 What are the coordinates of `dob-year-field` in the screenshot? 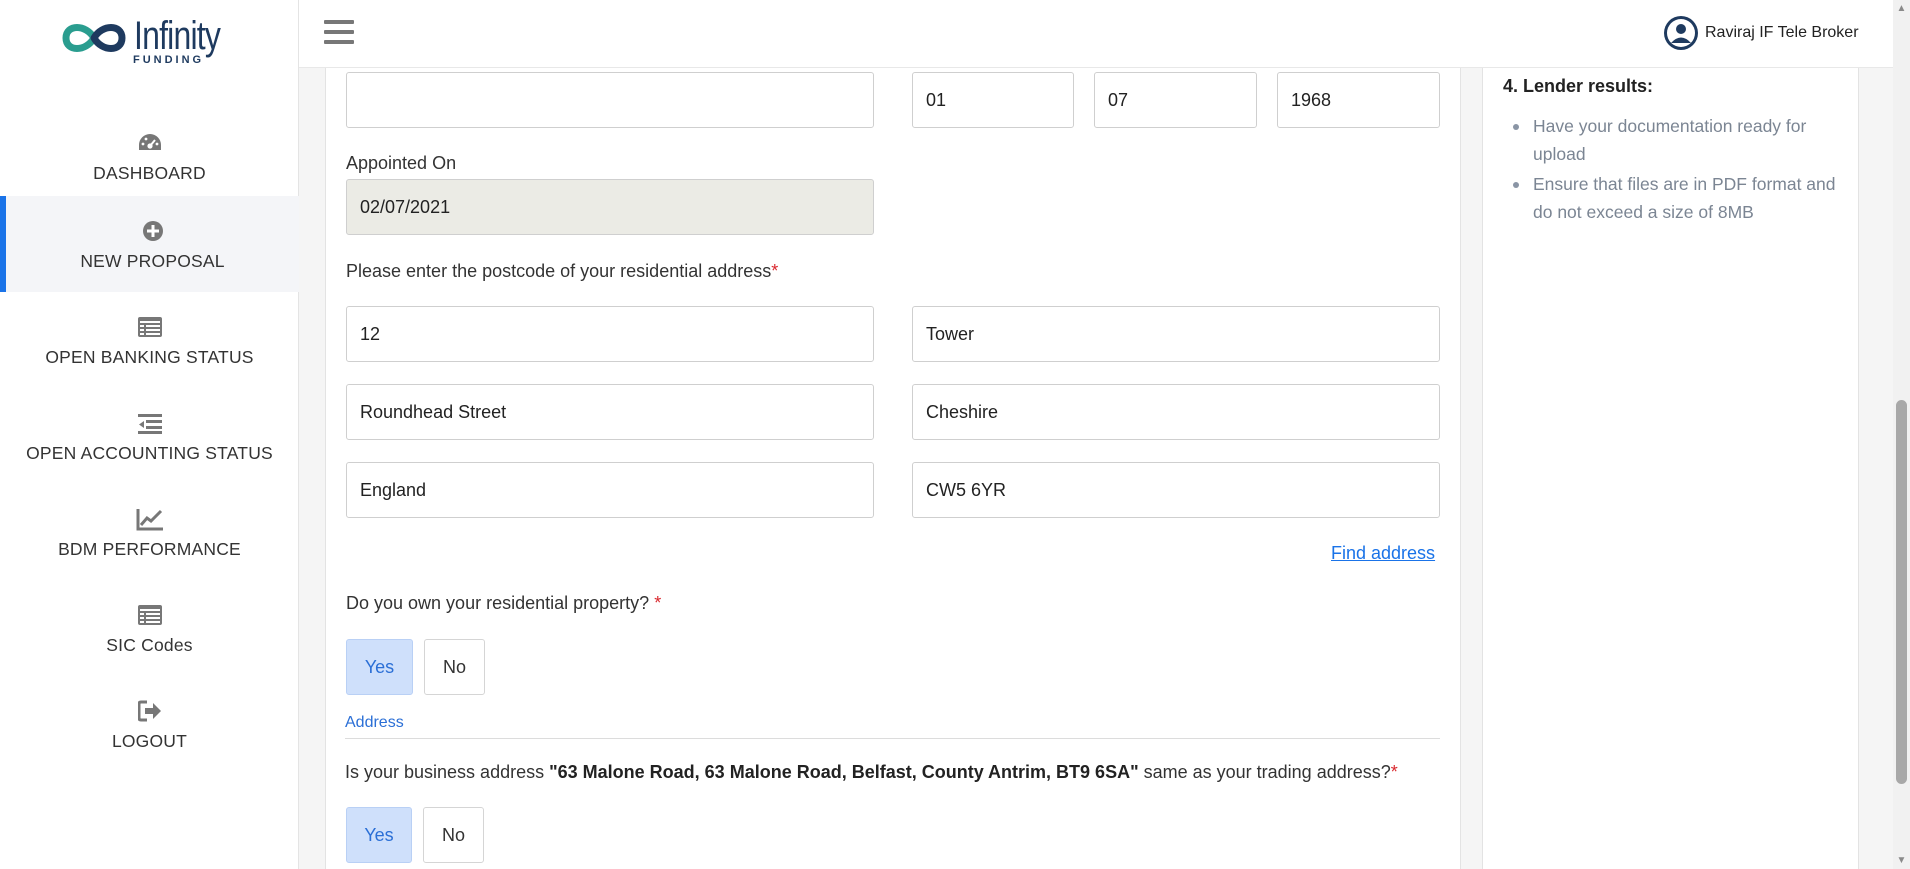 It's located at (1358, 100).